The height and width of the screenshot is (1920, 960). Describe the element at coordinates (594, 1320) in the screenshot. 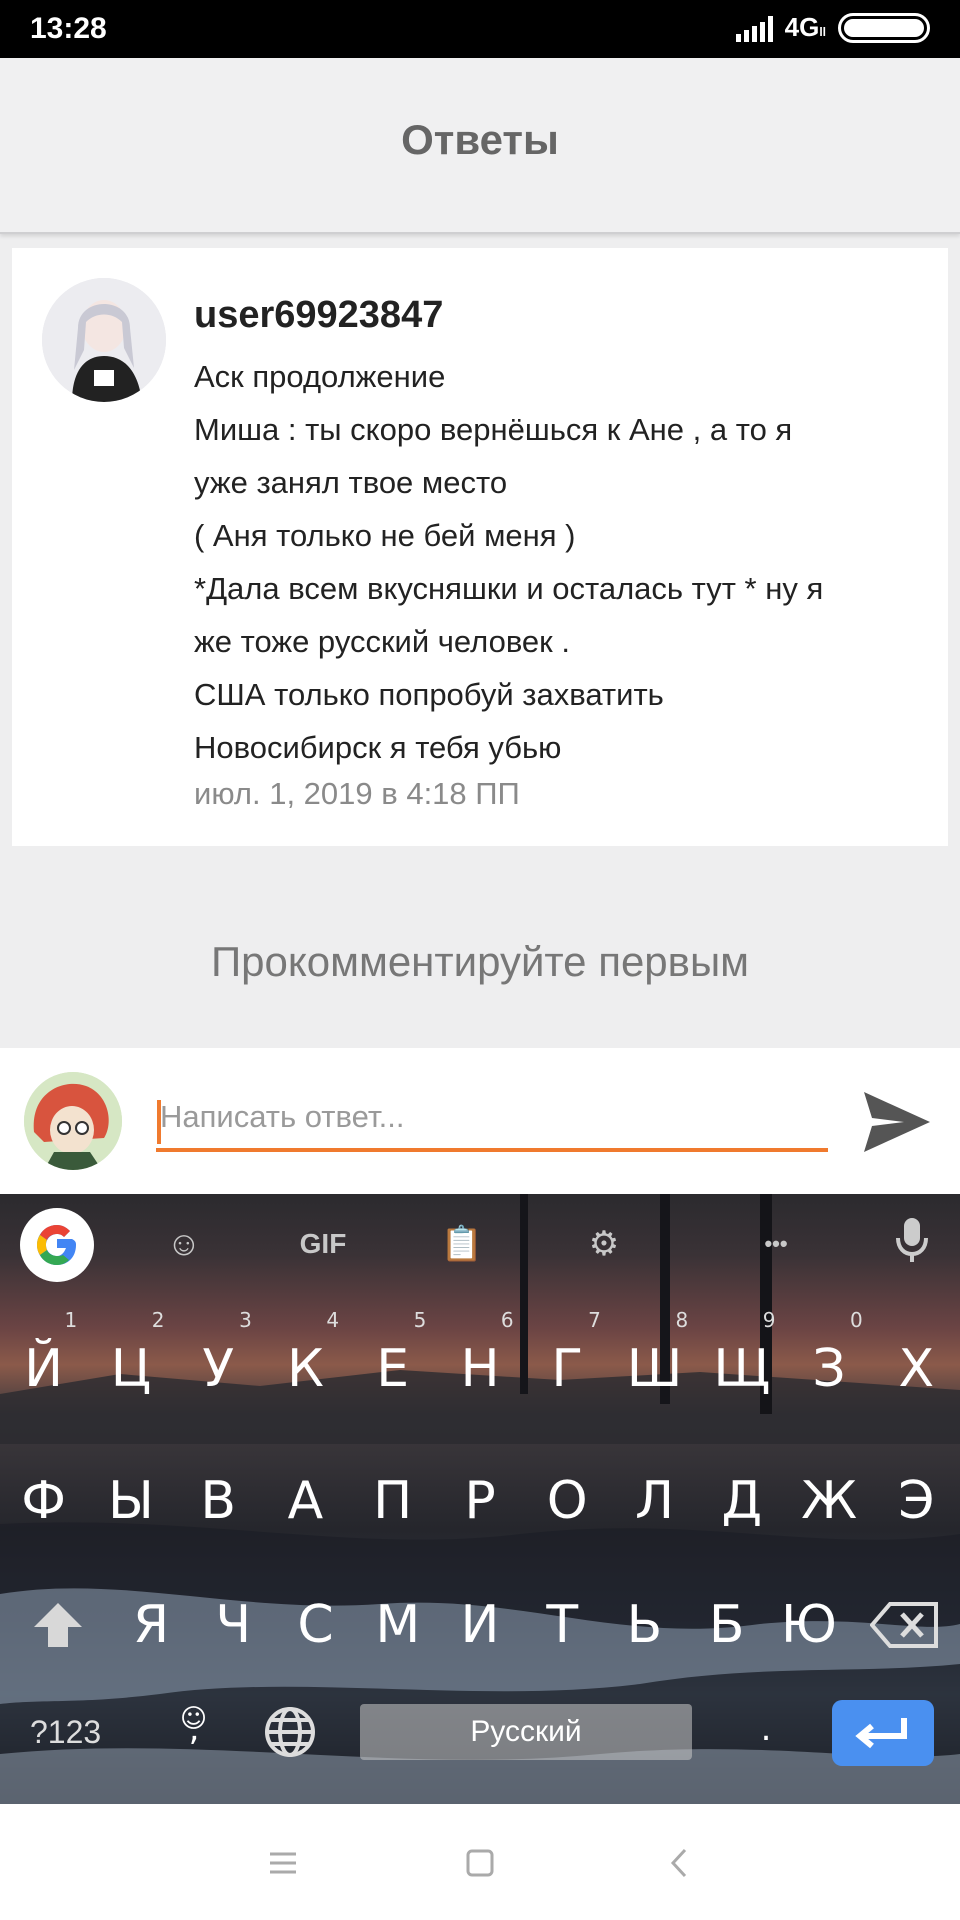

I see `key-hint: 7` at that location.